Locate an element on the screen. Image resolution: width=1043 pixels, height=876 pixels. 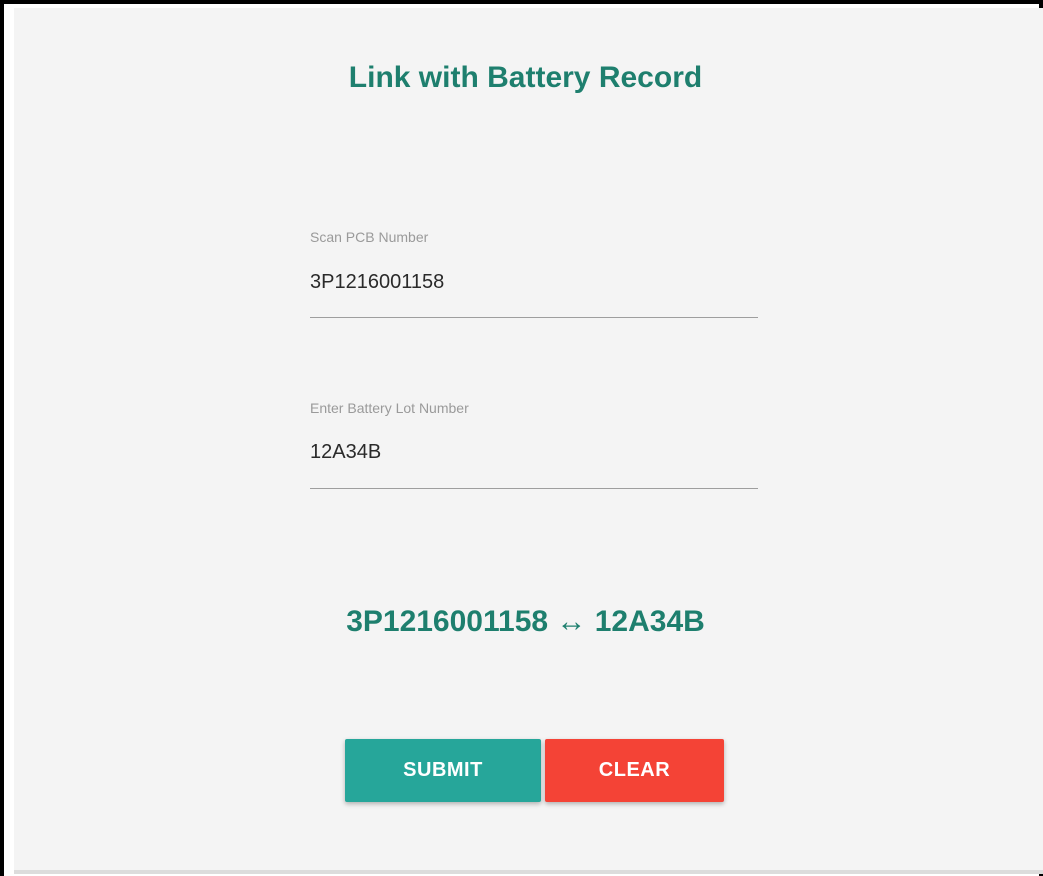
battery-lot-label: Enter Battery Lot Number is located at coordinates (389, 408).